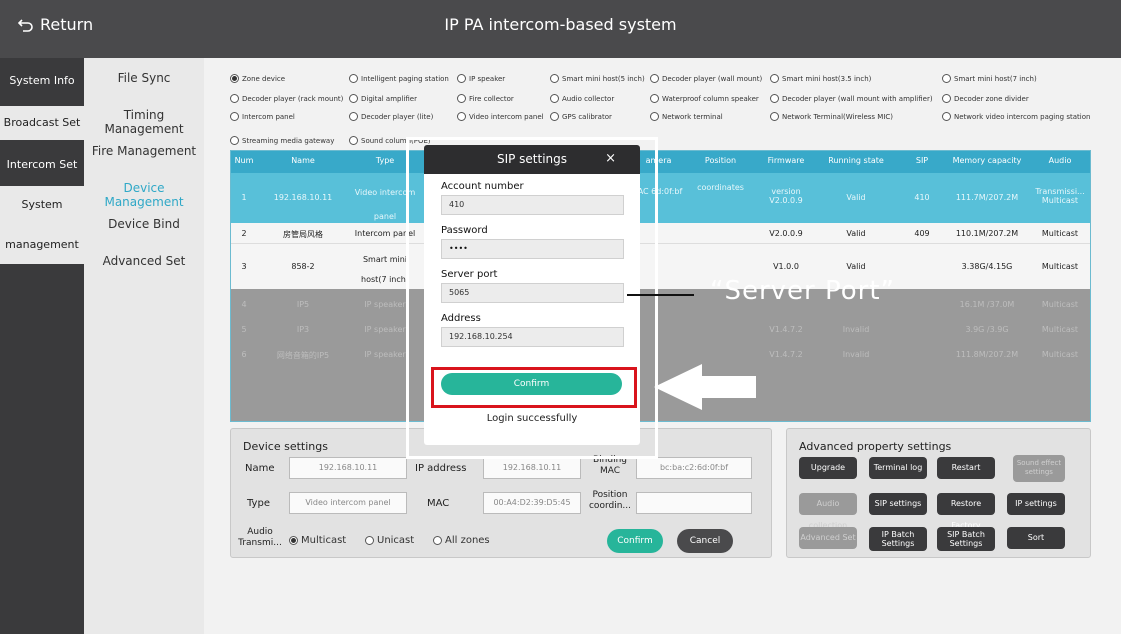 Image resolution: width=1121 pixels, height=634 pixels. I want to click on advanced-settings-title: Advanced property settings, so click(875, 446).